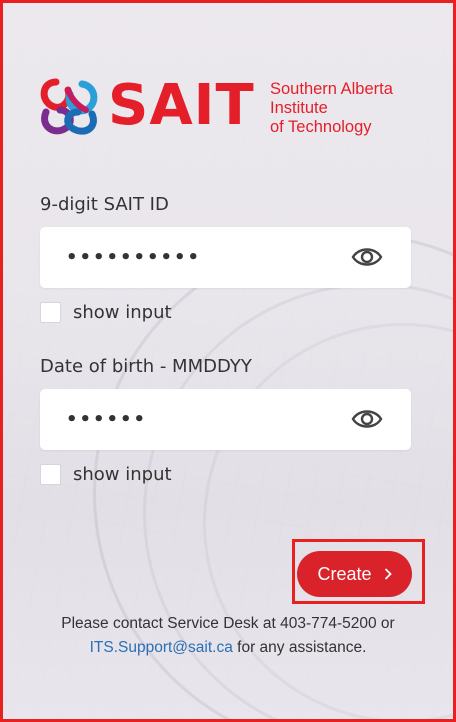  Describe the element at coordinates (134, 257) in the screenshot. I see `sait-id-masked-value: ••••••••••` at that location.